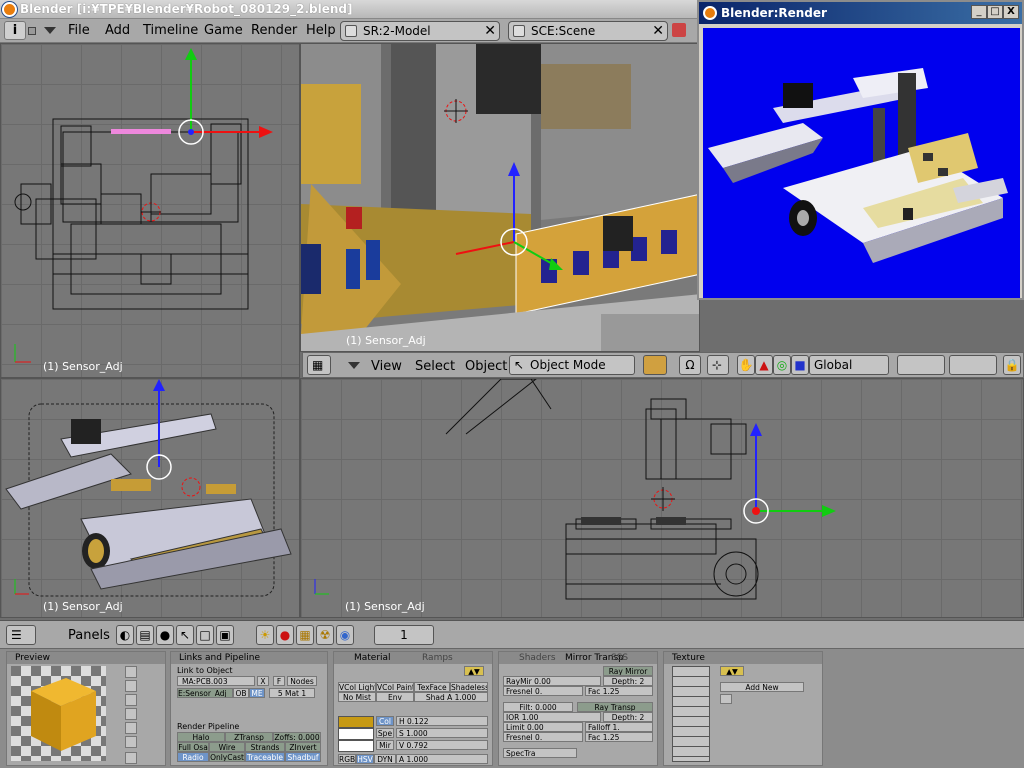  Describe the element at coordinates (404, 635) in the screenshot. I see `frame-number: 1` at that location.